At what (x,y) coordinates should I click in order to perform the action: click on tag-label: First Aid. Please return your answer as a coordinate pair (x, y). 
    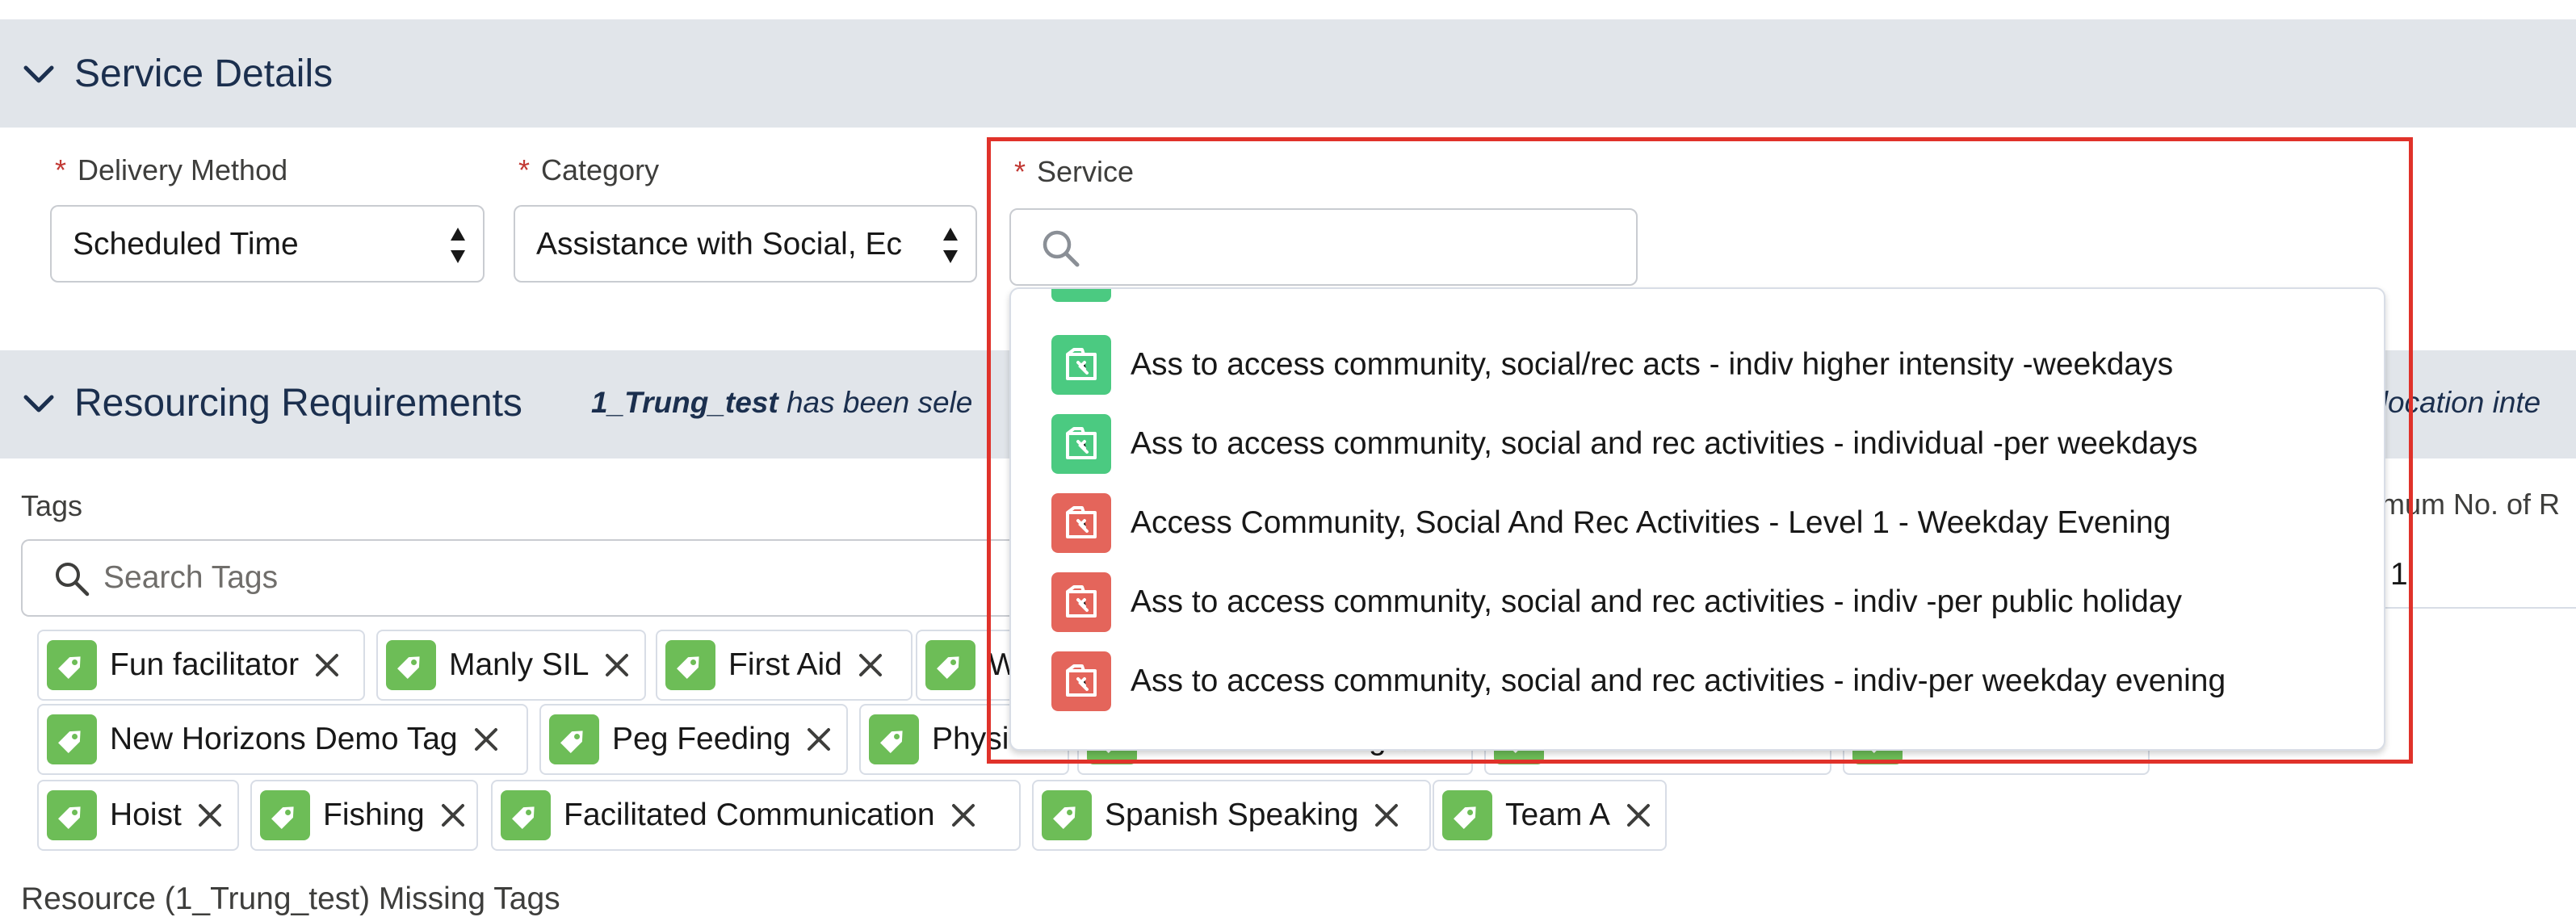
    Looking at the image, I should click on (785, 664).